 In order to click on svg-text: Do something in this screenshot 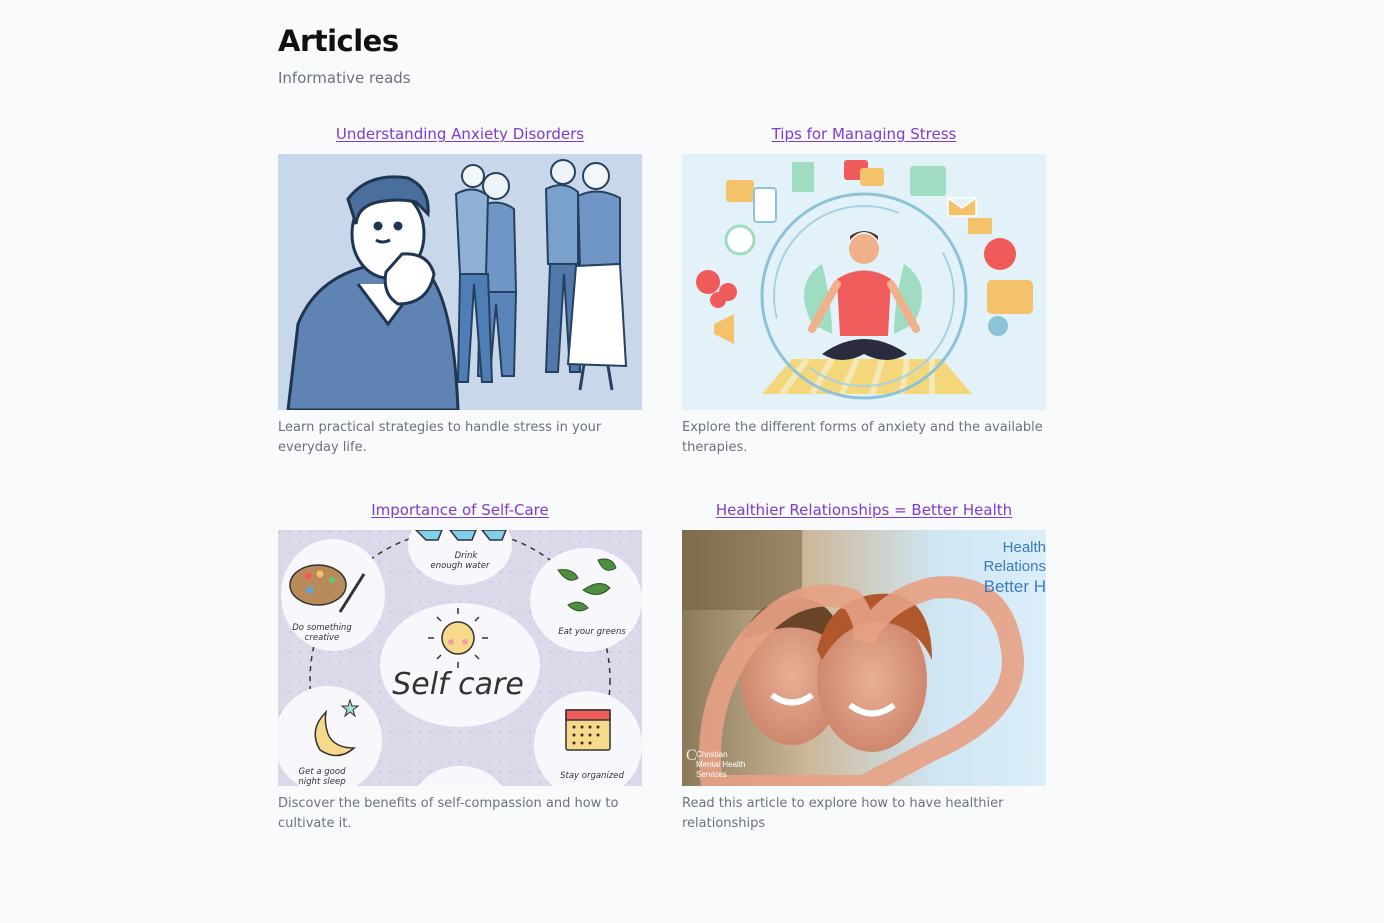, I will do `click(322, 628)`.